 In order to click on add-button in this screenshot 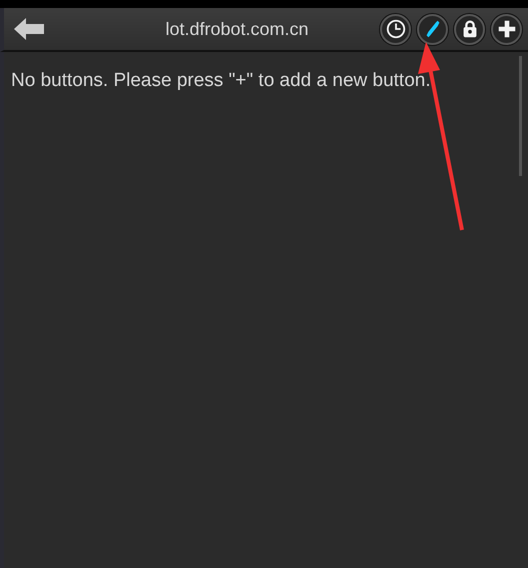, I will do `click(506, 29)`.